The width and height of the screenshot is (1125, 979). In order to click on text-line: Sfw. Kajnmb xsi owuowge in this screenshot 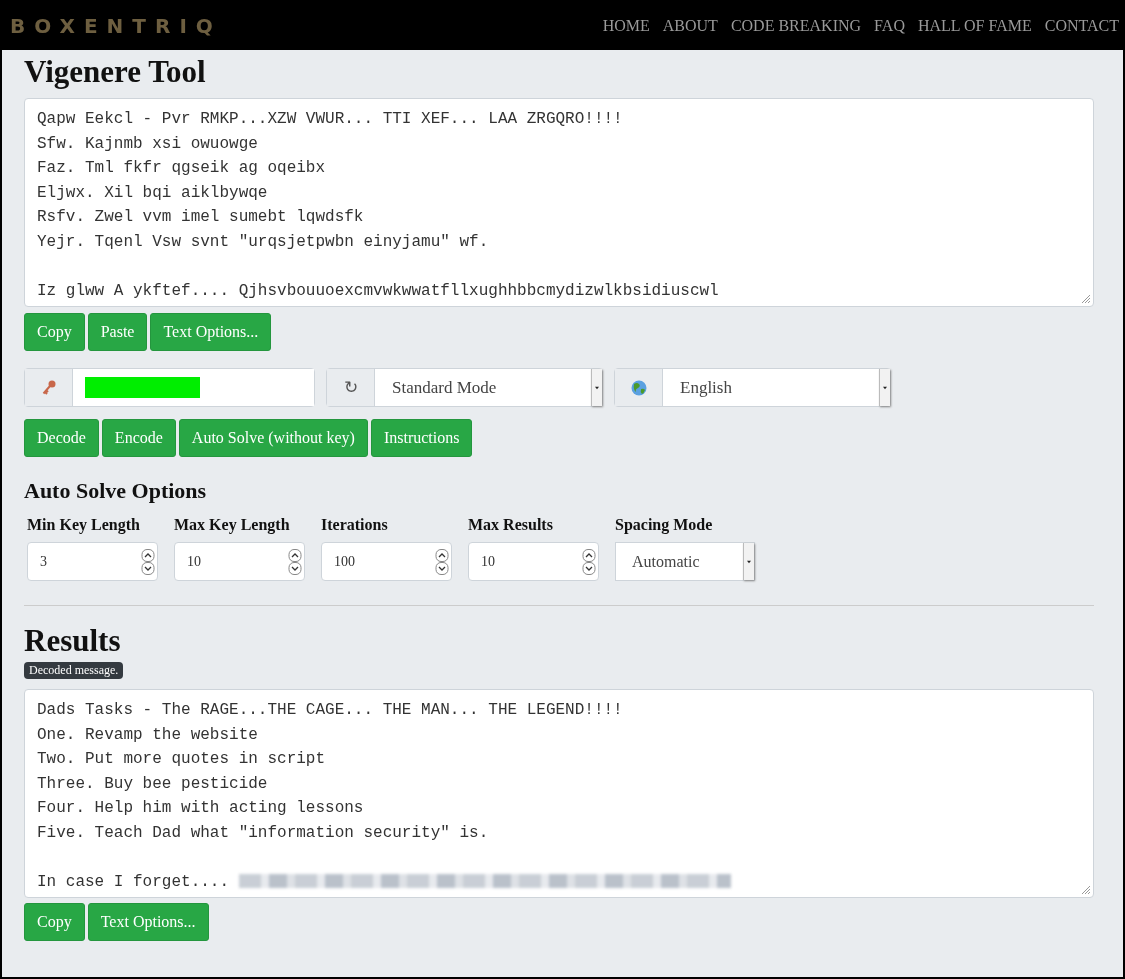, I will do `click(148, 144)`.